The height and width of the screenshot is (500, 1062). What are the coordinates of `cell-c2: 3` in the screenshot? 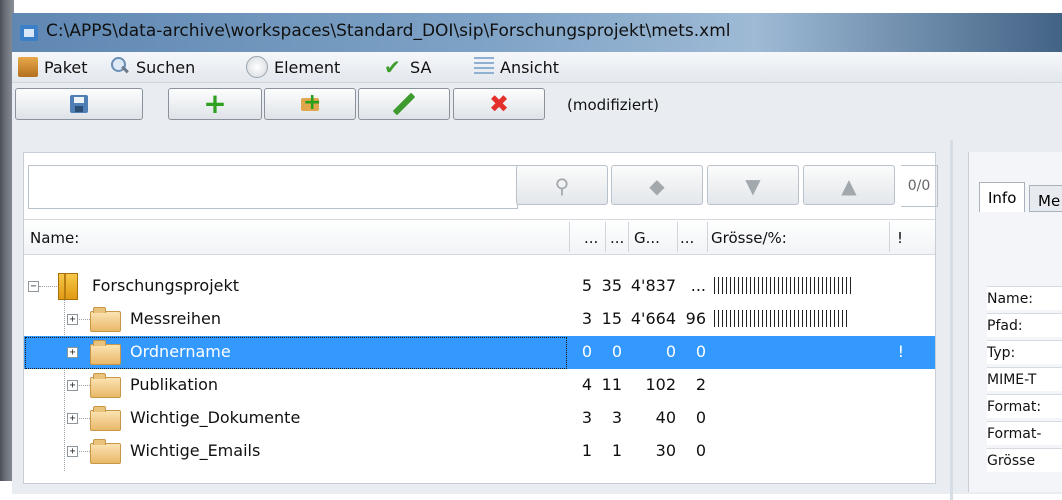 It's located at (616, 417).